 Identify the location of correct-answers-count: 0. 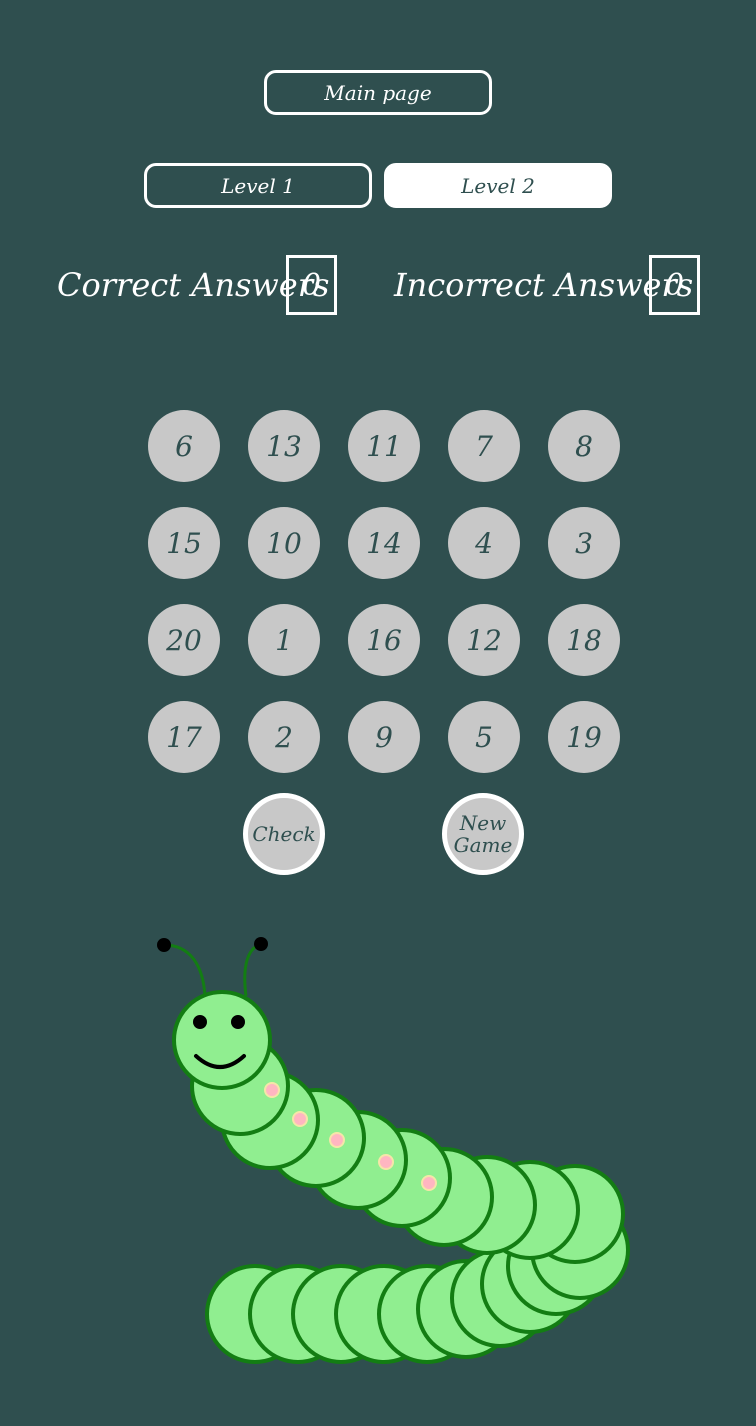
(311, 285).